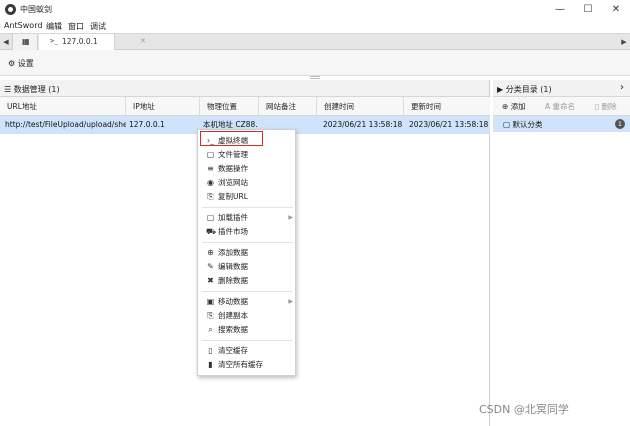 The image size is (630, 426). What do you see at coordinates (360, 106) in the screenshot?
I see `column-header-created: 创建时间` at bounding box center [360, 106].